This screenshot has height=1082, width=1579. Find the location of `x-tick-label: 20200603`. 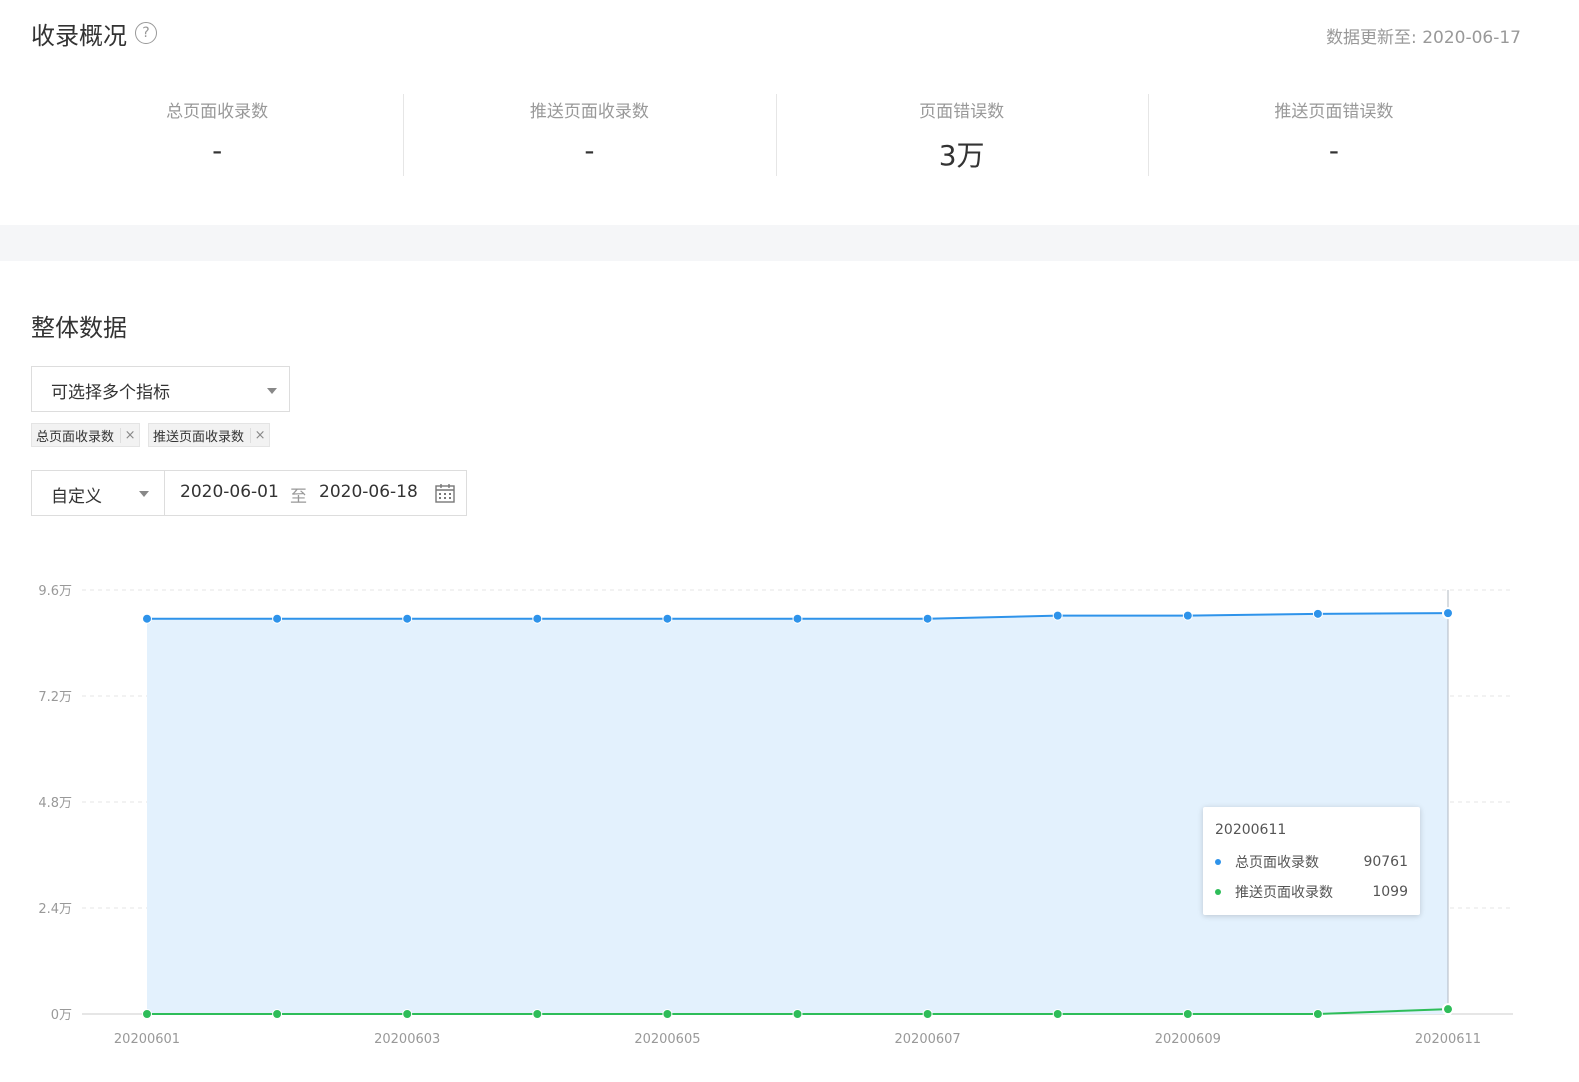

x-tick-label: 20200603 is located at coordinates (407, 1039).